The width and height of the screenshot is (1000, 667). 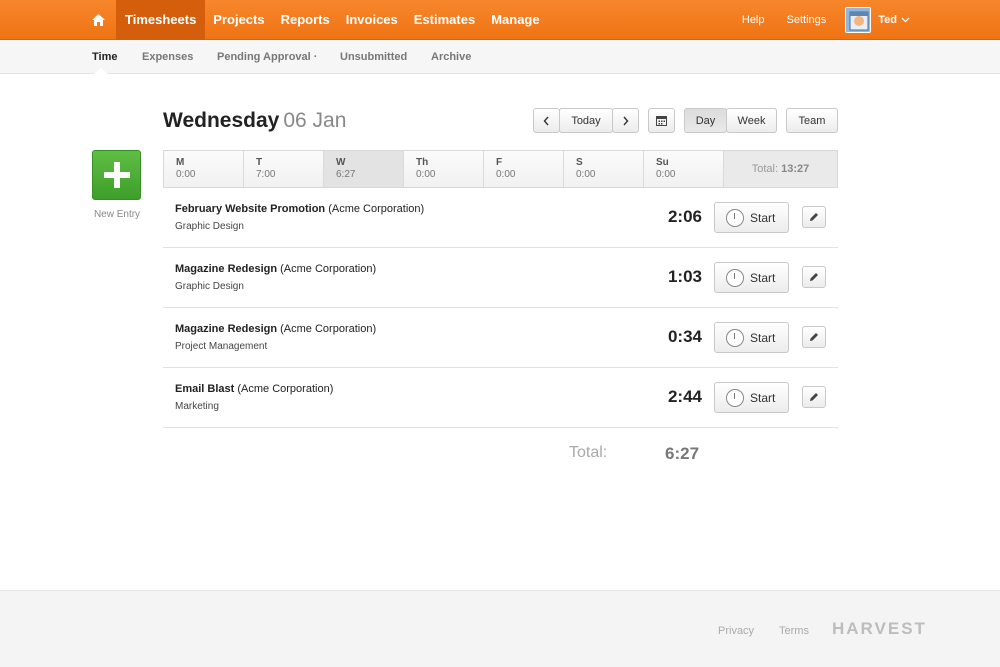 What do you see at coordinates (751, 120) in the screenshot?
I see `week-view-button: Week` at bounding box center [751, 120].